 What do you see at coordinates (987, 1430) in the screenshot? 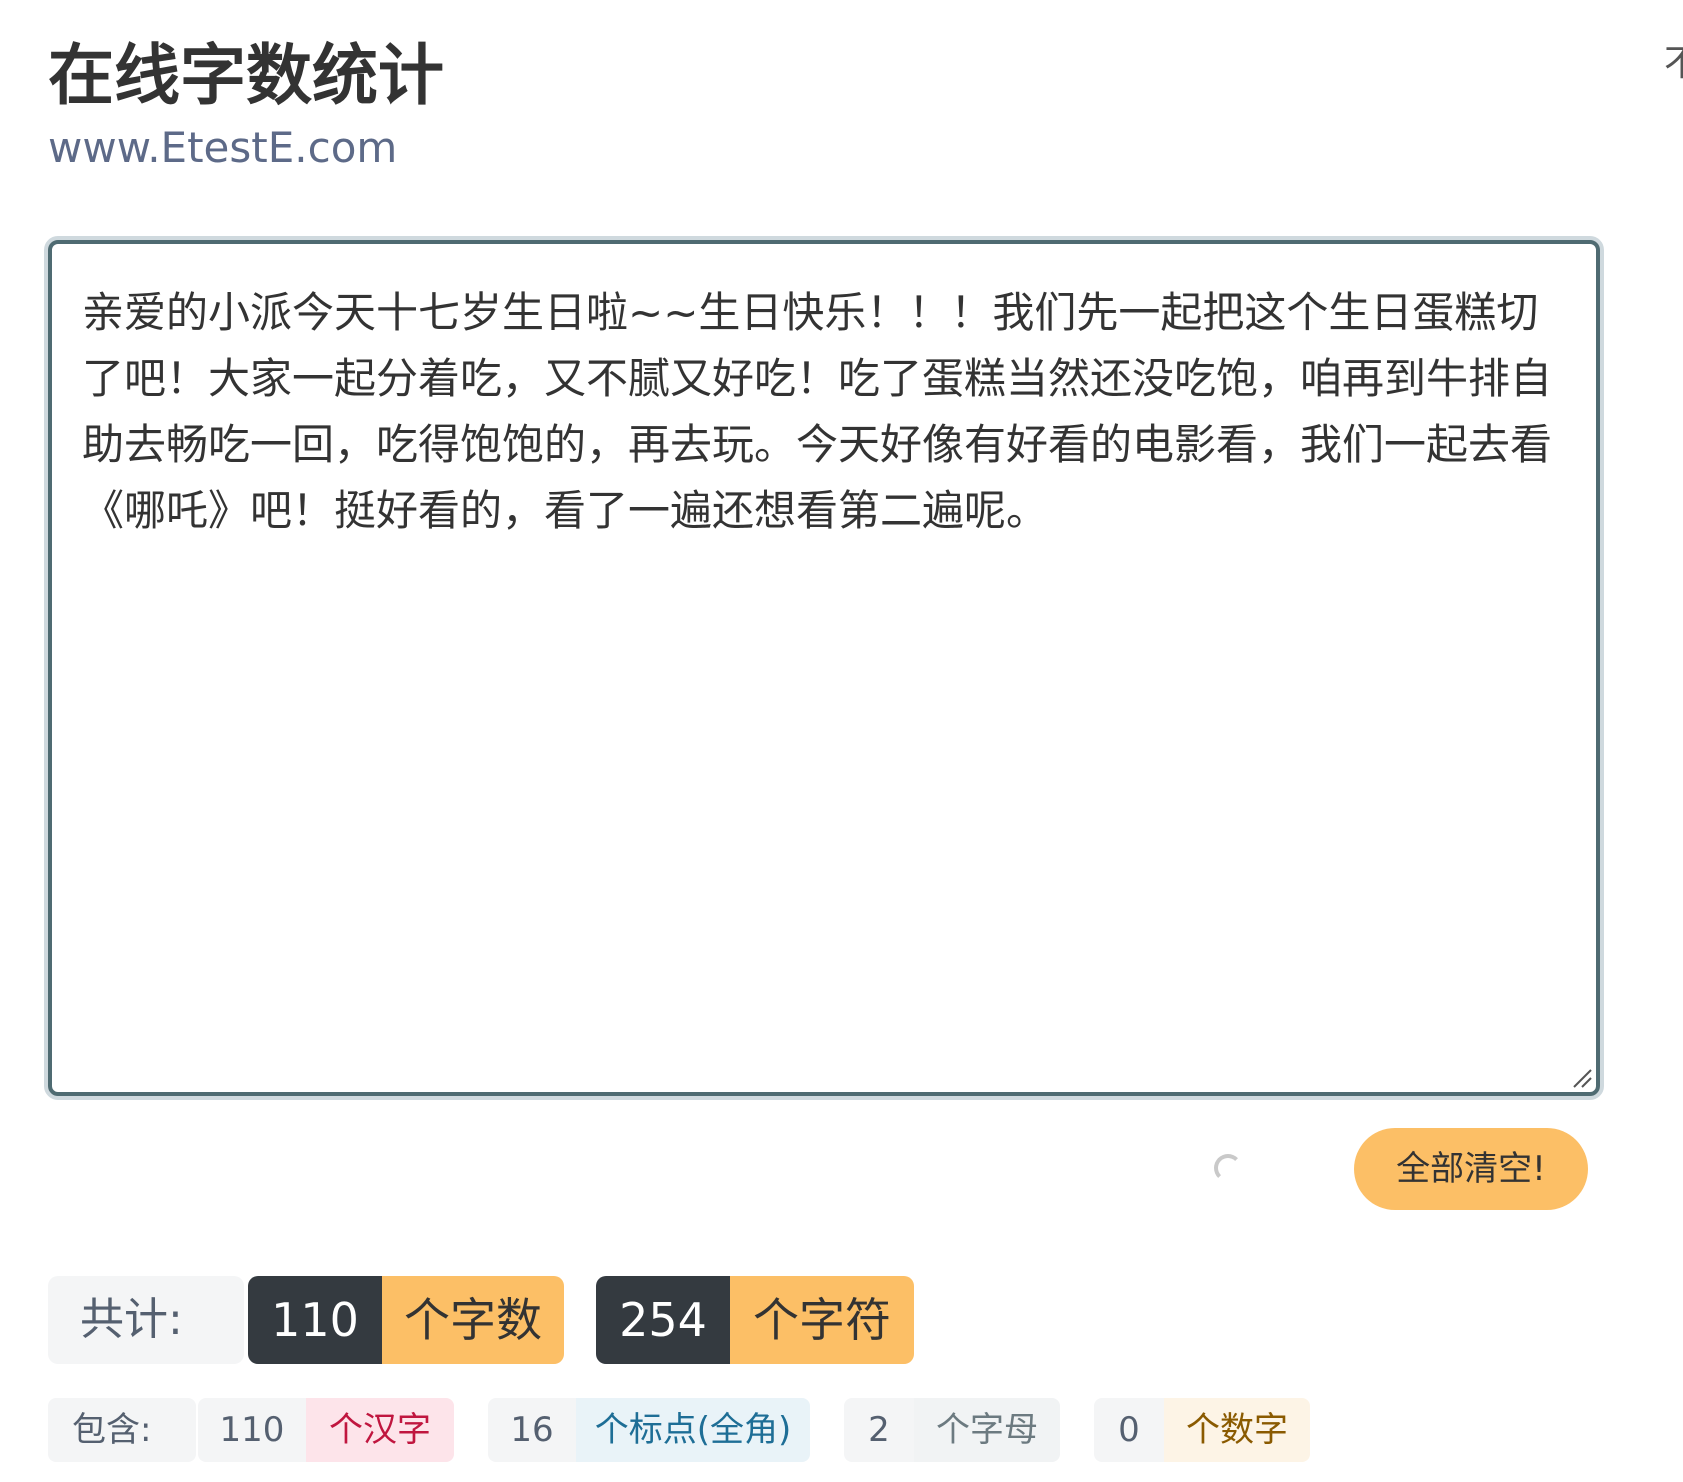
I see `letter-count-unit: 个字母` at bounding box center [987, 1430].